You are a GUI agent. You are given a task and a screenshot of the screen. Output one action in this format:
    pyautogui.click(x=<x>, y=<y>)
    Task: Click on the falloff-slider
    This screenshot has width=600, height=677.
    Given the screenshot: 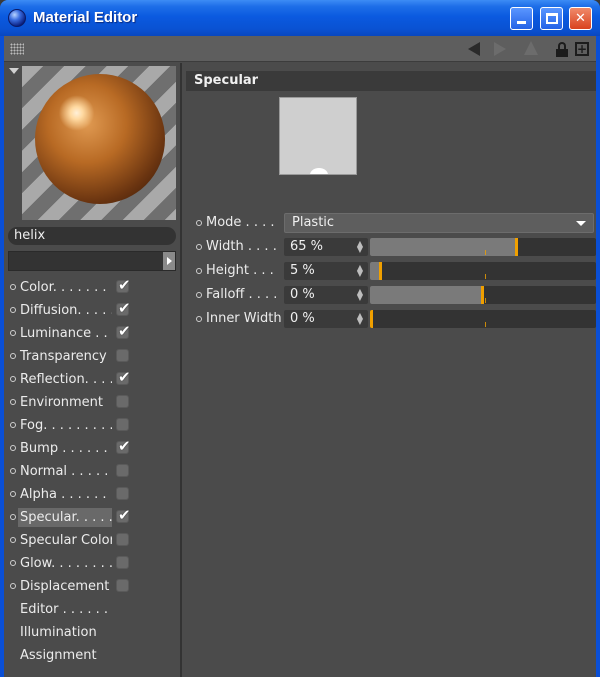 What is the action you would take?
    pyautogui.click(x=483, y=295)
    